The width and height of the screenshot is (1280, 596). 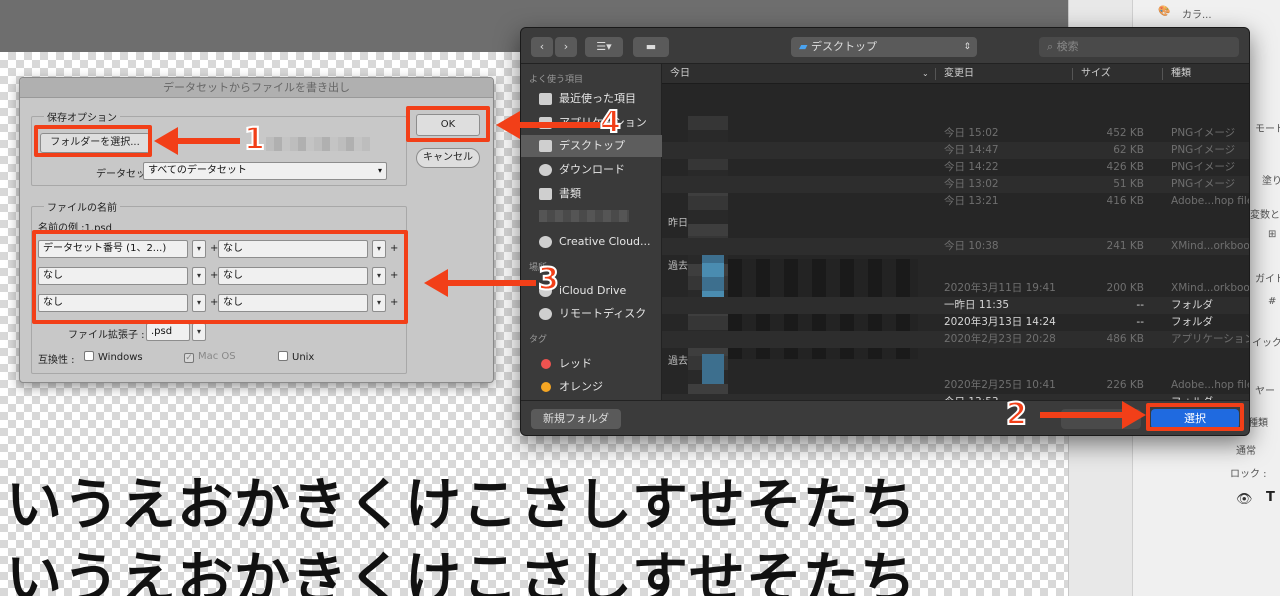 I want to click on table-row: 2020年2月23日 20:28 486 KB アプリケーション, so click(x=955, y=339).